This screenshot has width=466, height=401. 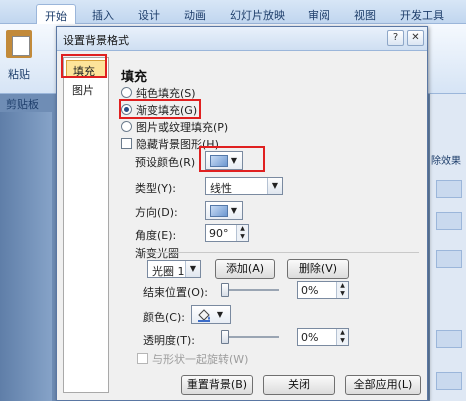 What do you see at coordinates (257, 14) in the screenshot?
I see `tab-slideshow: 幻灯片放映` at bounding box center [257, 14].